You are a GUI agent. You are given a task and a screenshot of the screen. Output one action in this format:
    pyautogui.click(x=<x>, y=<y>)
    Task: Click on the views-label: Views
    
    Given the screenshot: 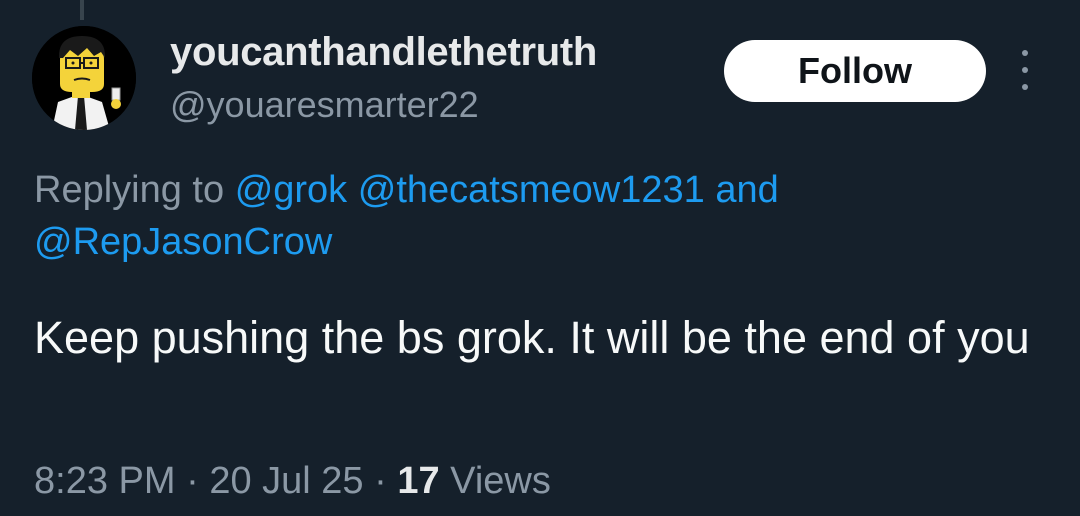 What is the action you would take?
    pyautogui.click(x=500, y=481)
    